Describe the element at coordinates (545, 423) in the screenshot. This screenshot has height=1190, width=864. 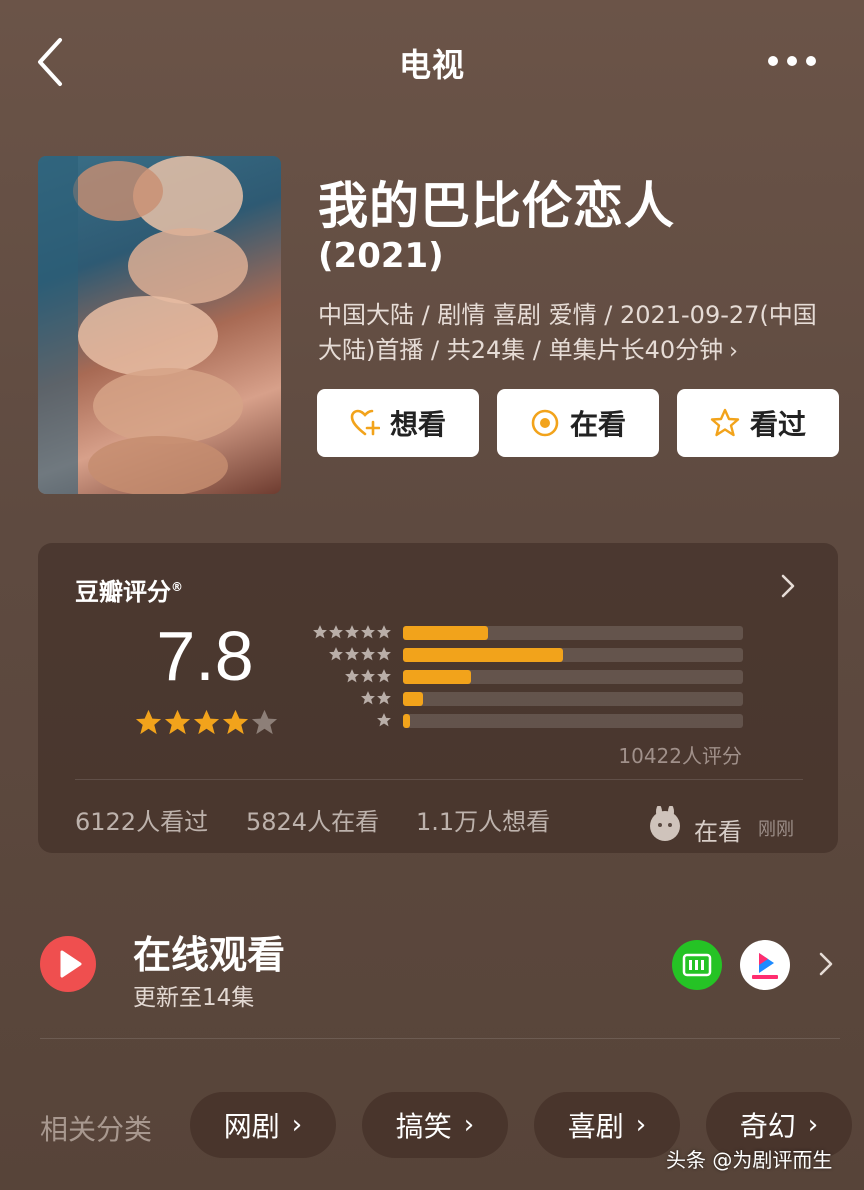
I see `target-circle-icon` at that location.